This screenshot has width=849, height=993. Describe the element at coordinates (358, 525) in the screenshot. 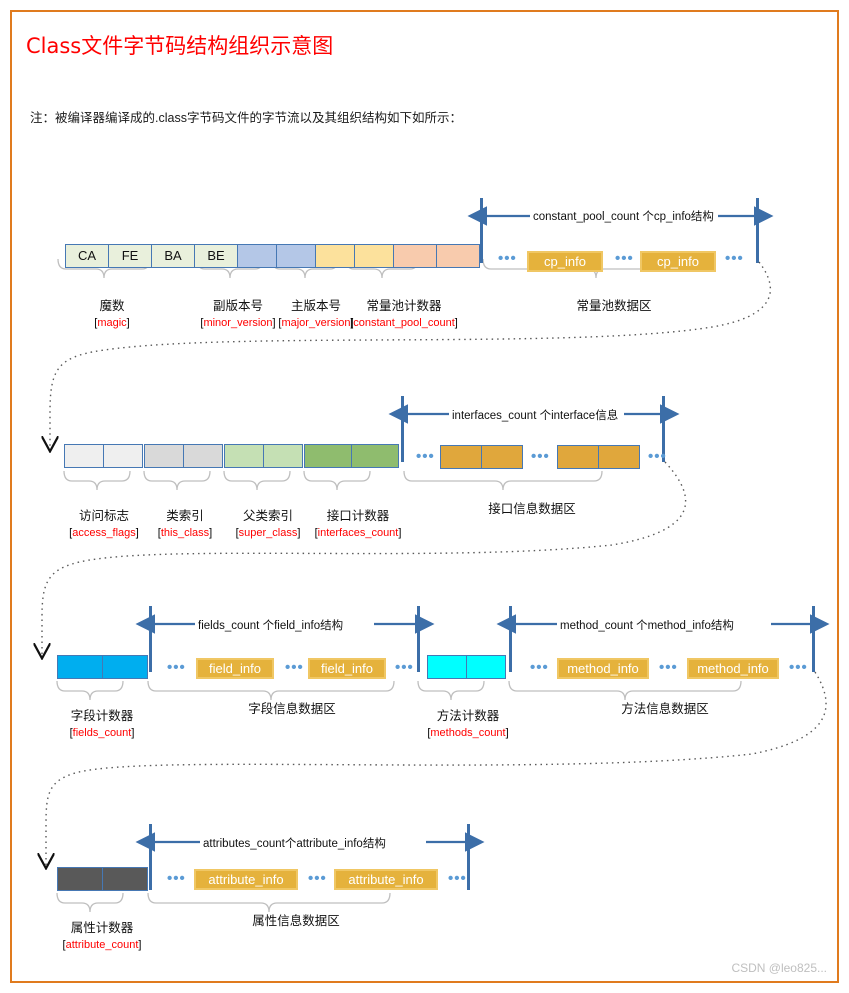

I see `group-label-interfaces-count: 接口计数器 [interfaces_count]` at that location.